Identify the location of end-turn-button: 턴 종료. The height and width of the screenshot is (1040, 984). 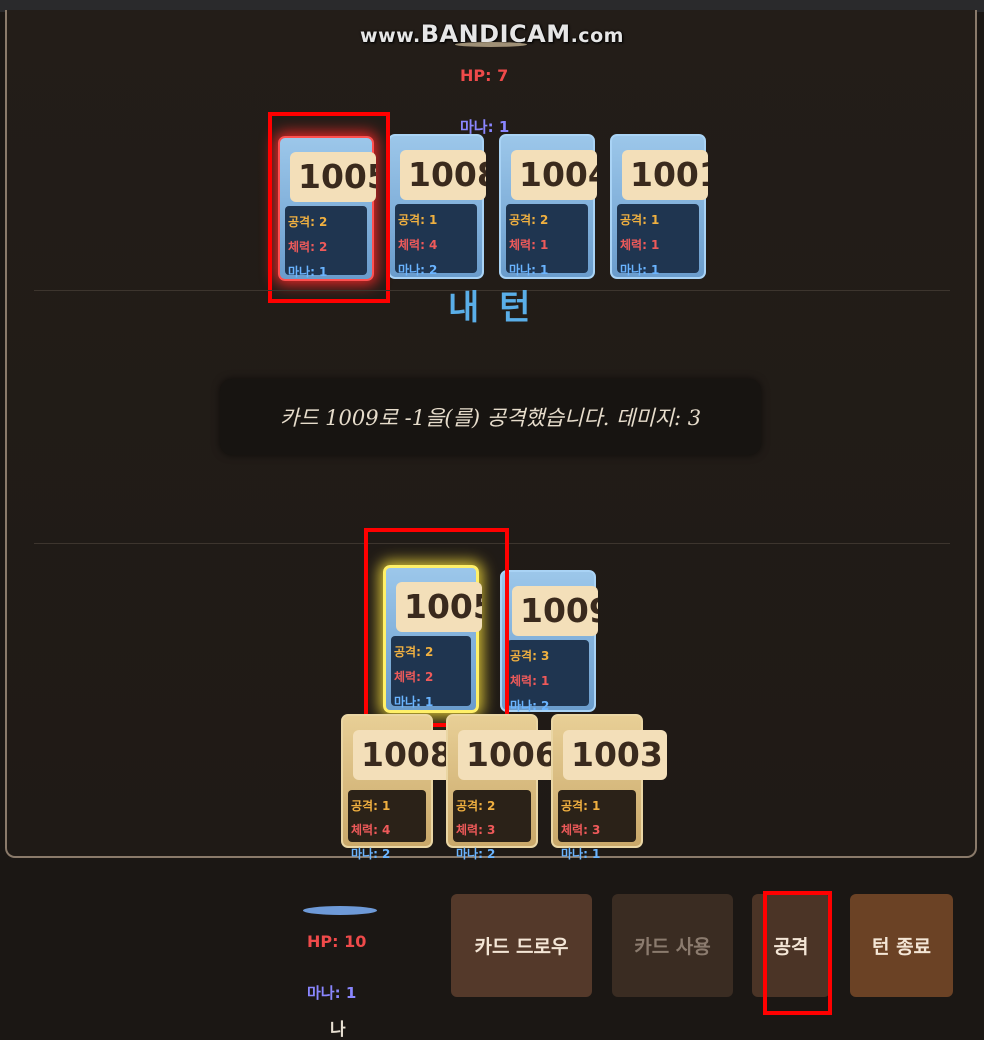
(901, 945).